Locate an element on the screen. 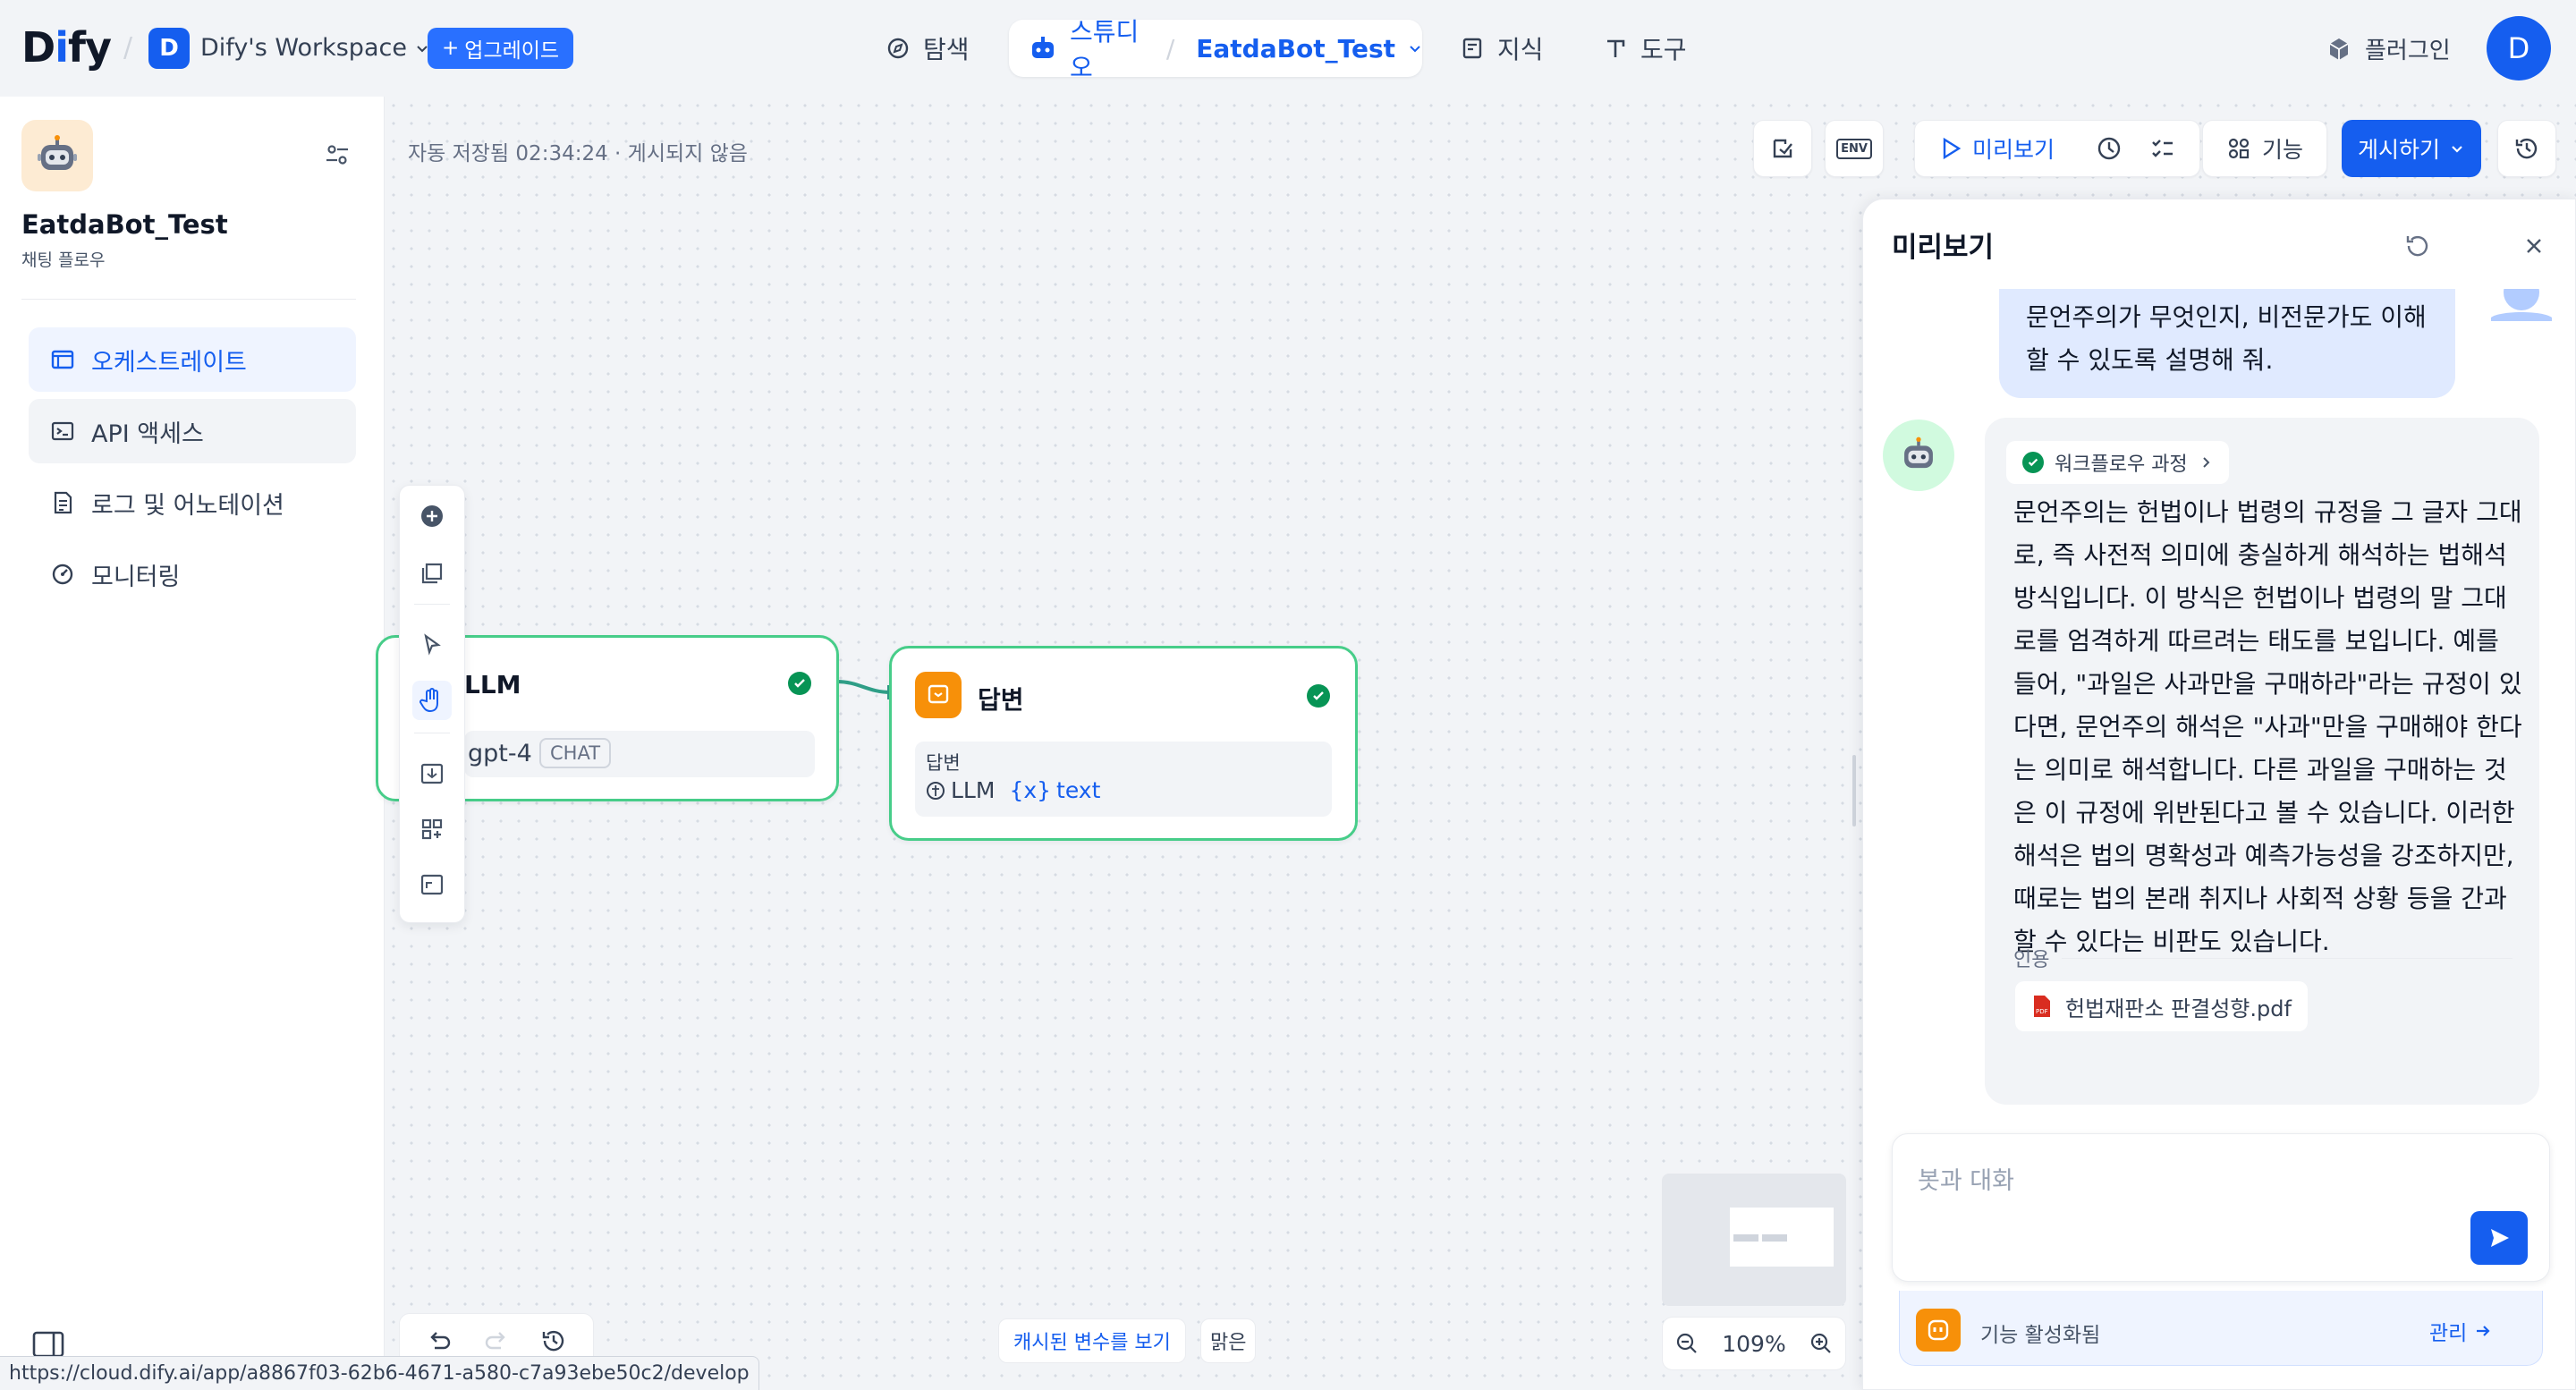 The width and height of the screenshot is (2576, 1390). edit-check-icon is located at coordinates (1782, 148).